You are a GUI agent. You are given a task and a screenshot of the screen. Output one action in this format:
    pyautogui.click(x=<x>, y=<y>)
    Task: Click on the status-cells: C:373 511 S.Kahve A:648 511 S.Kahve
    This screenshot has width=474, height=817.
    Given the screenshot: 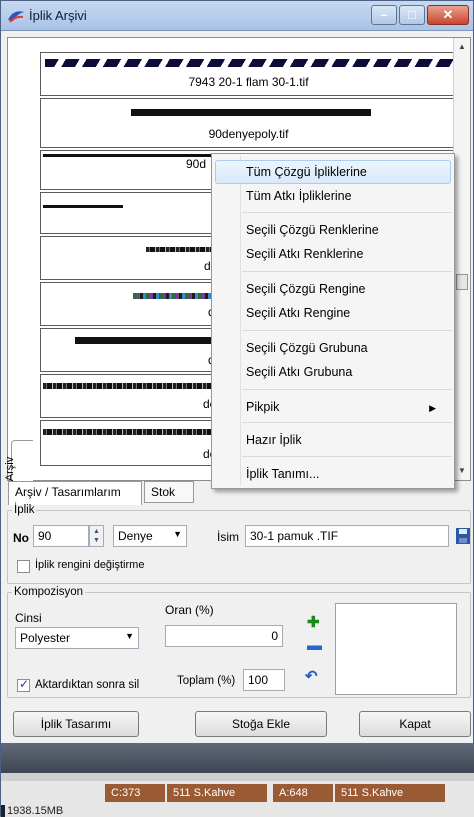 What is the action you would take?
    pyautogui.click(x=237, y=793)
    